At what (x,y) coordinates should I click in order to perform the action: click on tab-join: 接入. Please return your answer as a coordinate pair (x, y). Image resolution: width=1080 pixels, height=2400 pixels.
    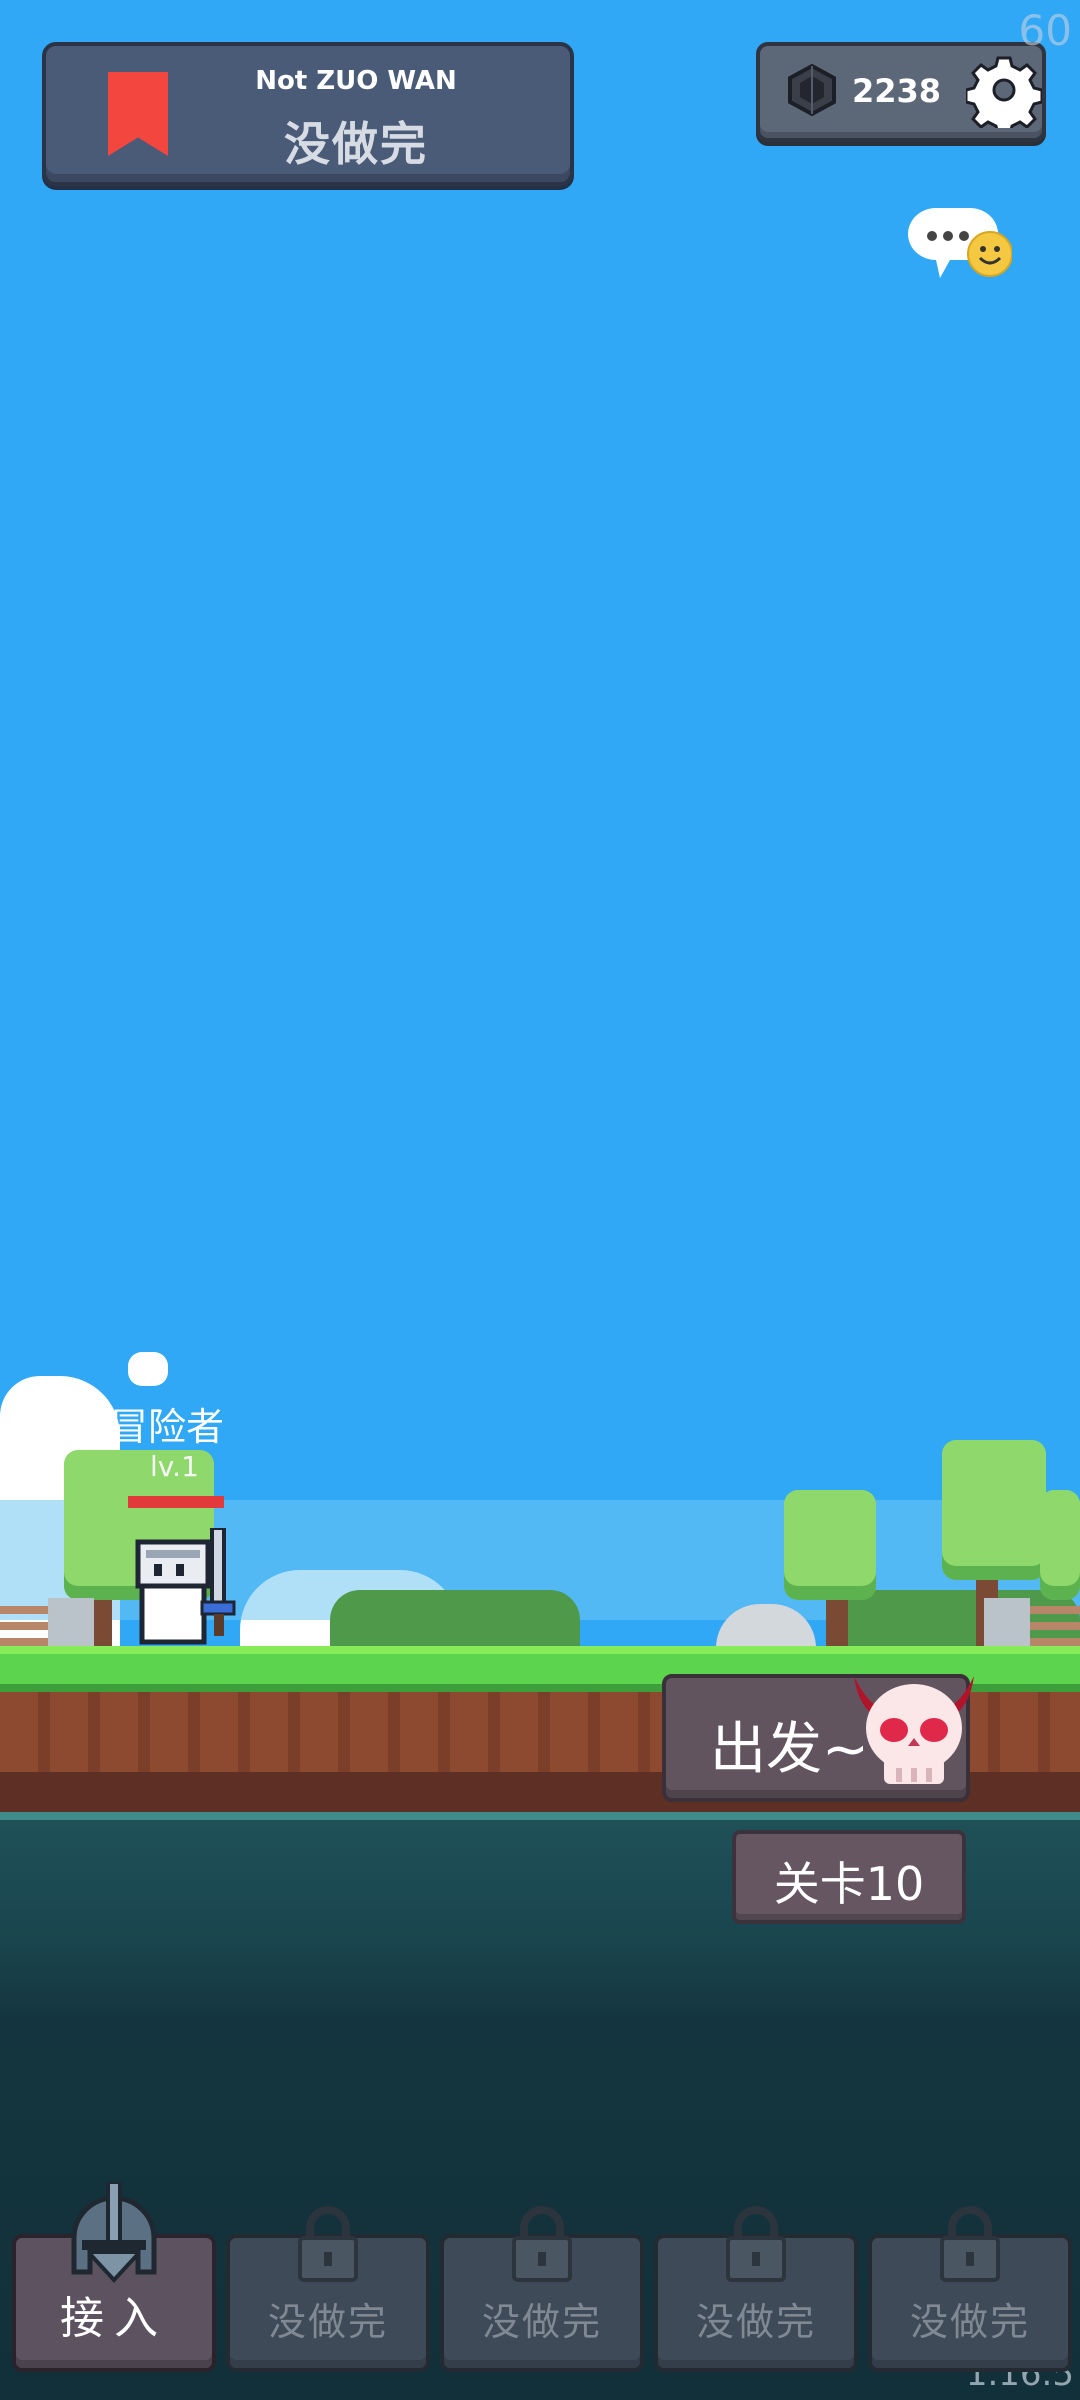
    Looking at the image, I should click on (114, 2277).